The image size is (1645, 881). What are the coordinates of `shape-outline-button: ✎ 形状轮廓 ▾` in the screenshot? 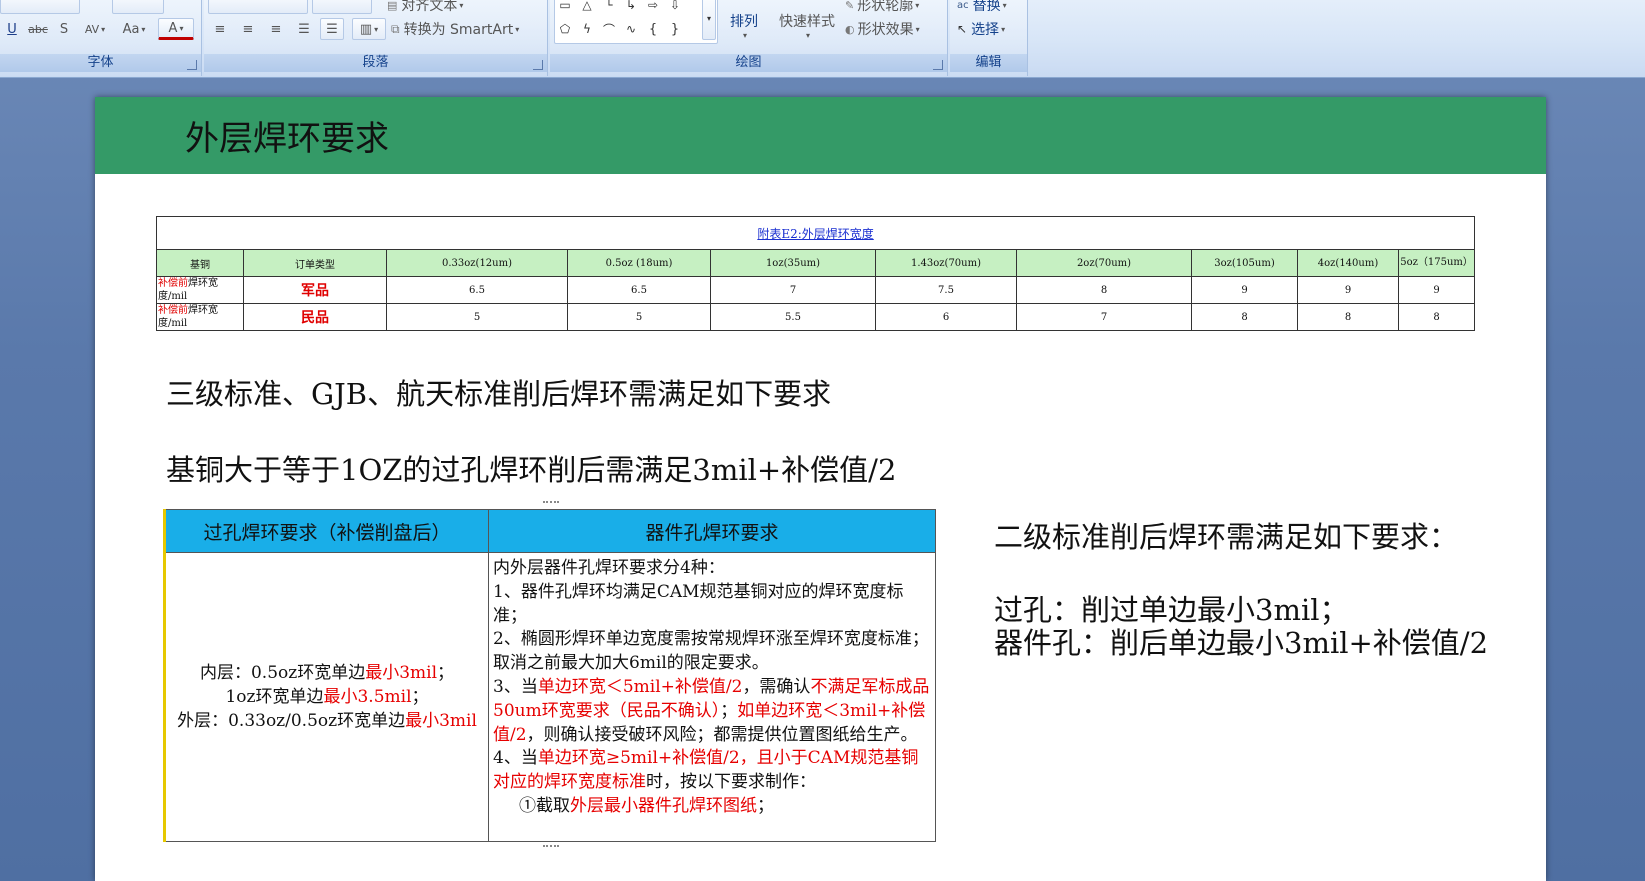 It's located at (894, 8).